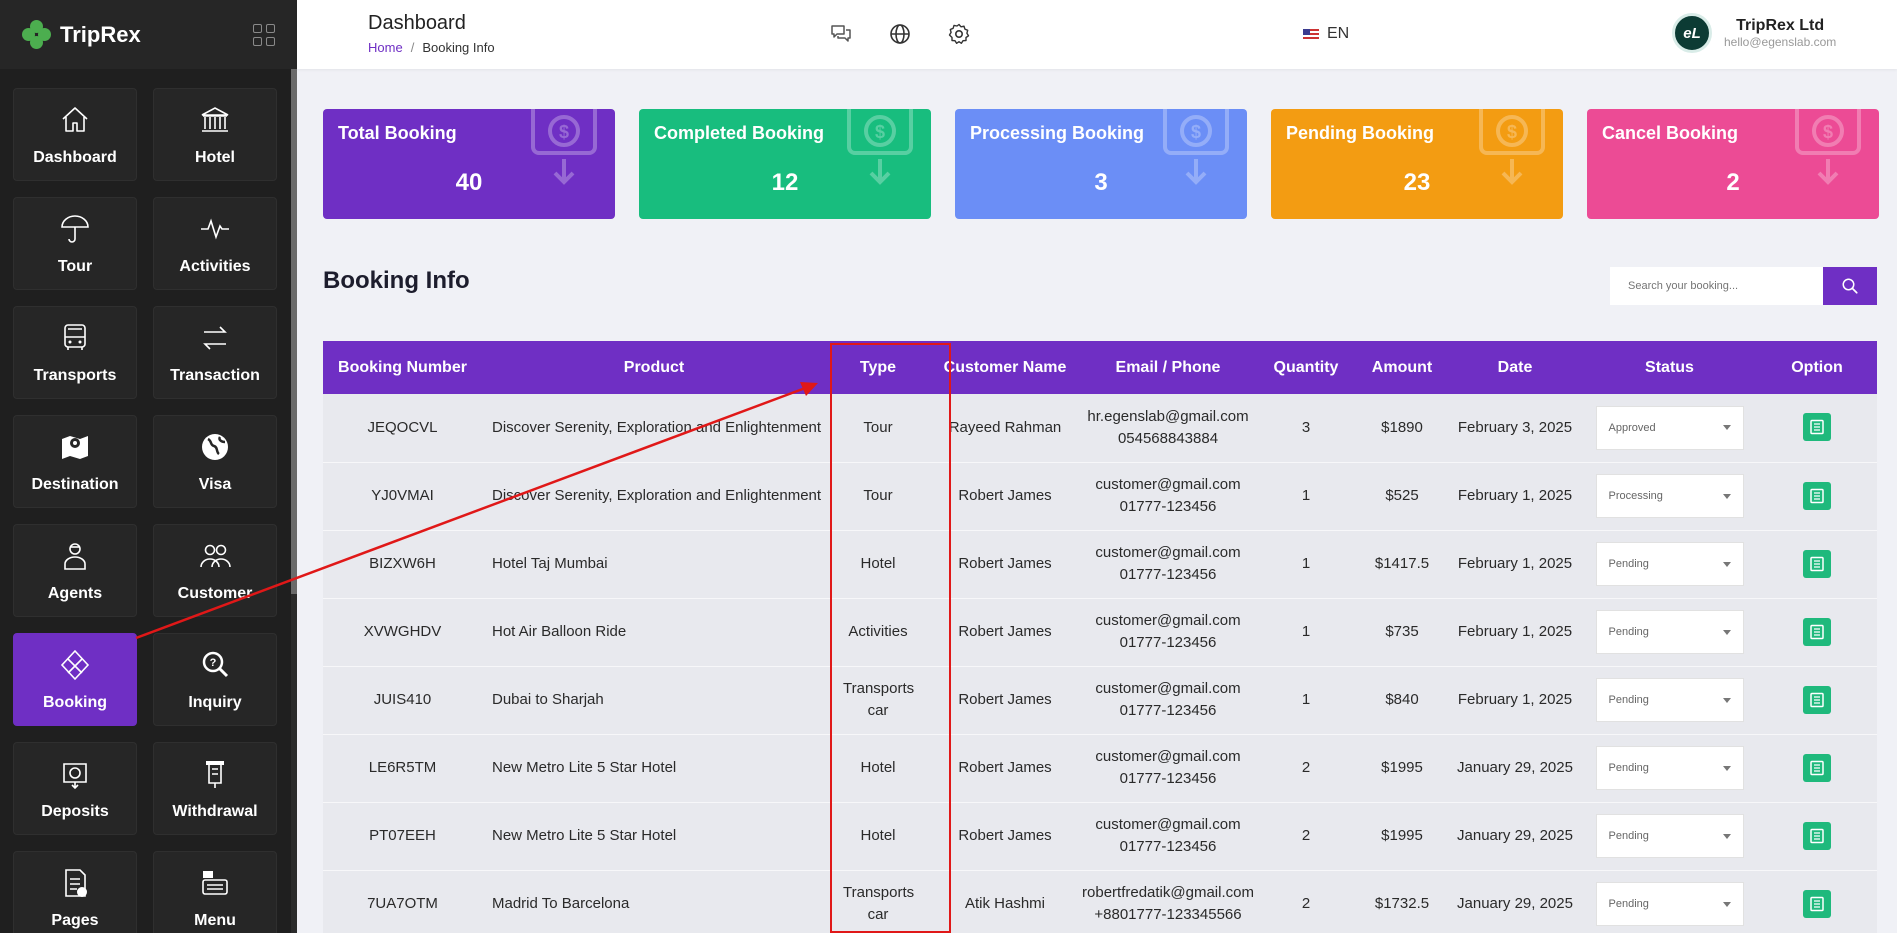  Describe the element at coordinates (215, 119) in the screenshot. I see `hotel-icon` at that location.